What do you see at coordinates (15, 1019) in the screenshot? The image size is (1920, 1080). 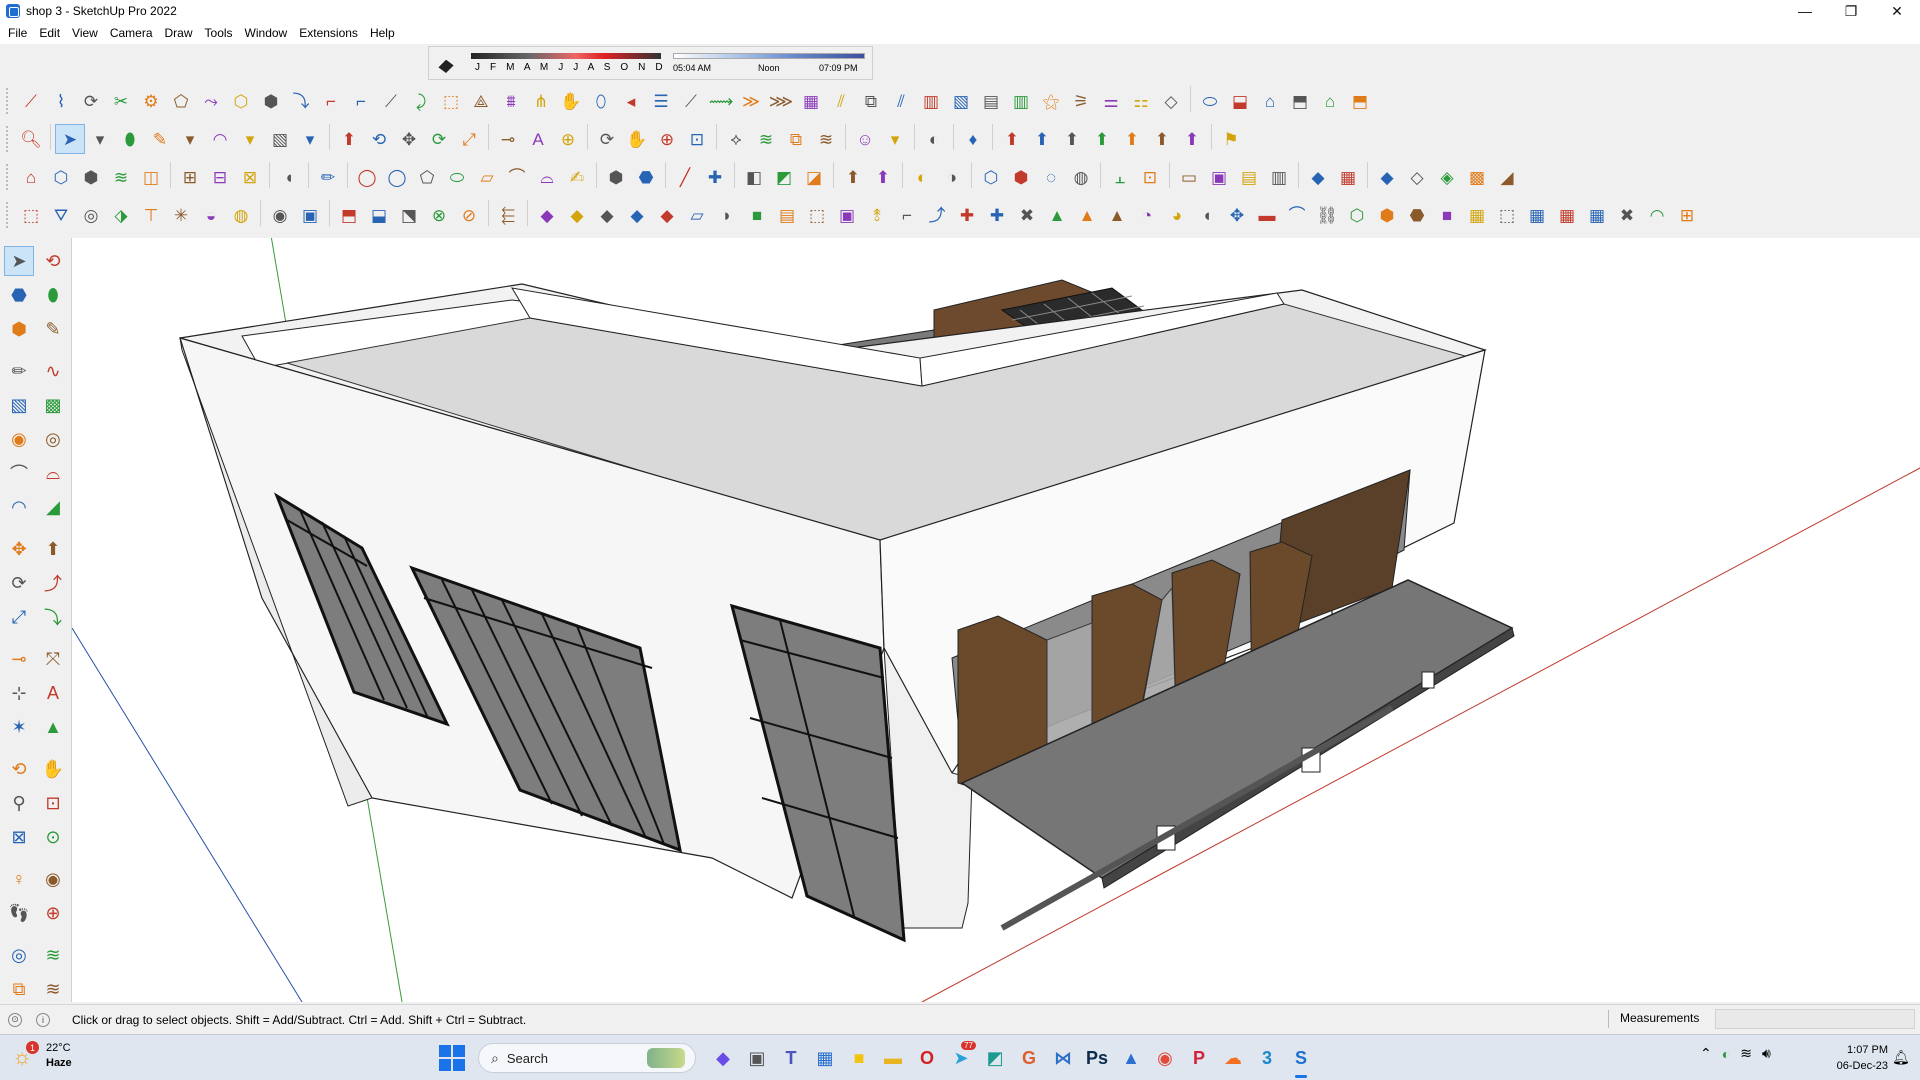 I see `geo-location-icon: ⊙` at bounding box center [15, 1019].